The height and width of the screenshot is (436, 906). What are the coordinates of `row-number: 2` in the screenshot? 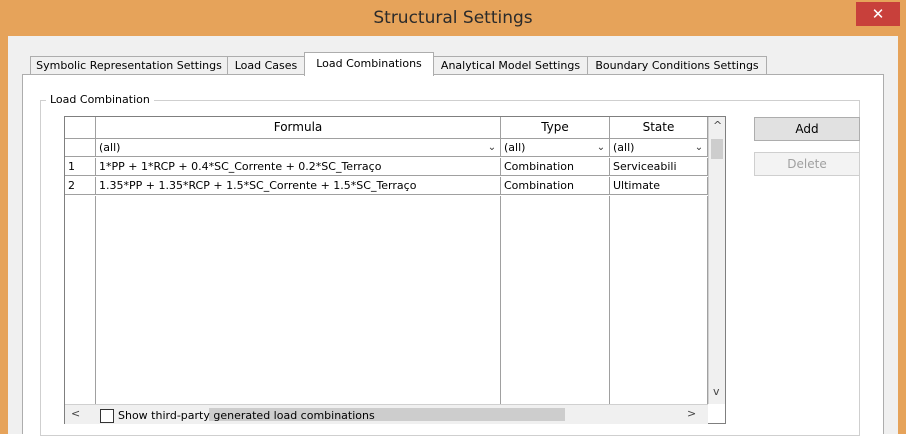 It's located at (80, 186).